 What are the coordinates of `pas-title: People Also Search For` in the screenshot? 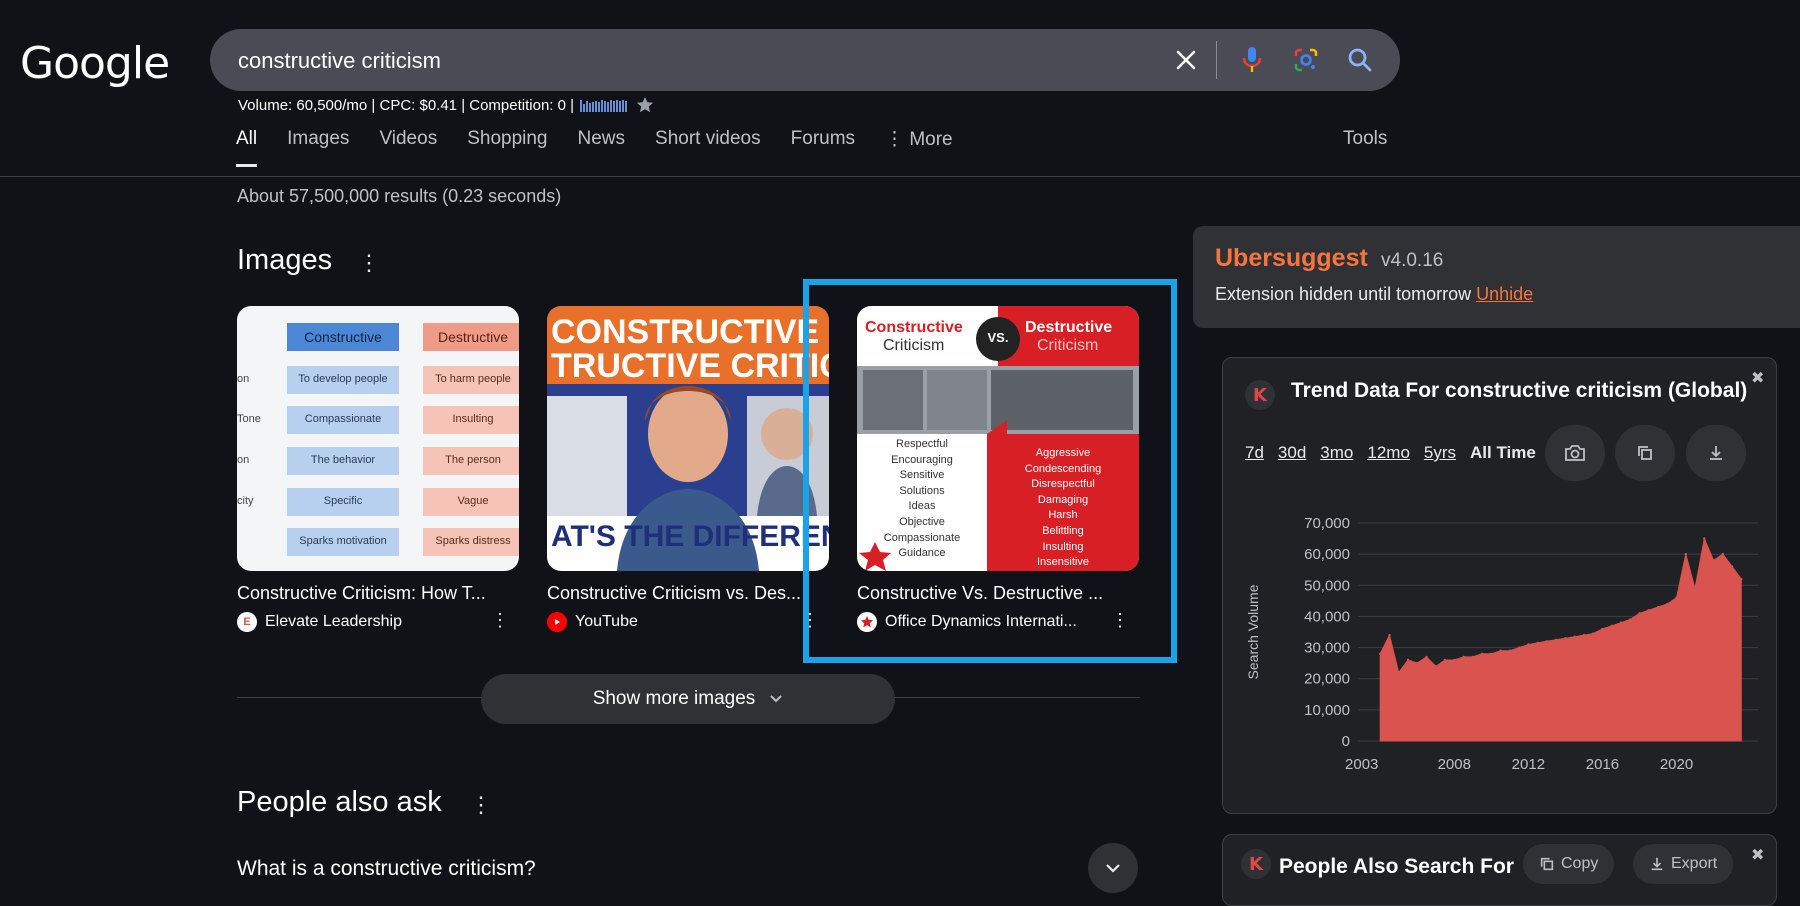 It's located at (1396, 866).